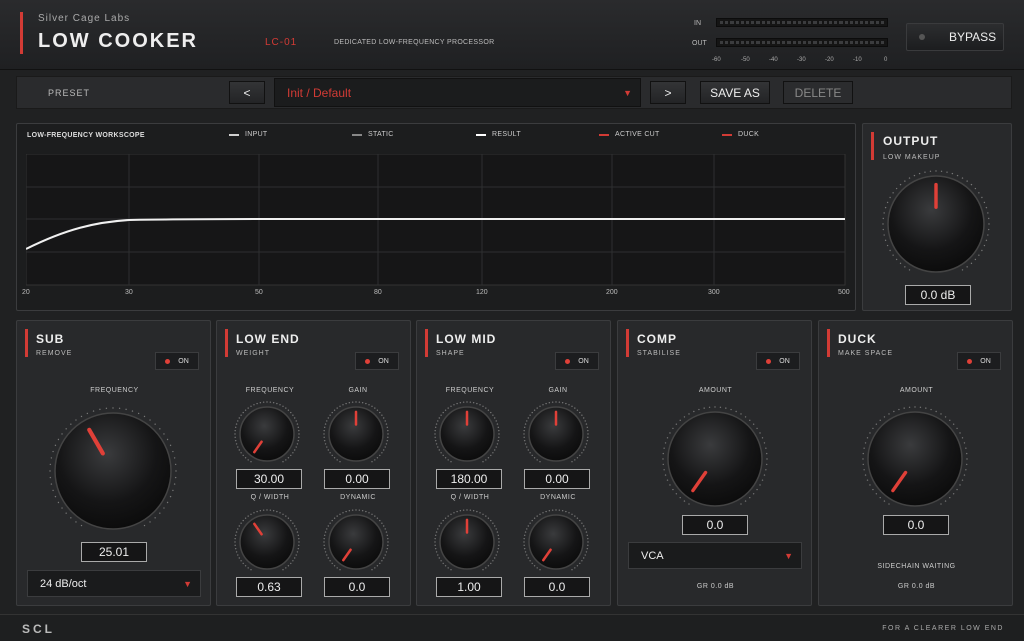 This screenshot has width=1024, height=641. I want to click on legend-duck: DUCK, so click(740, 134).